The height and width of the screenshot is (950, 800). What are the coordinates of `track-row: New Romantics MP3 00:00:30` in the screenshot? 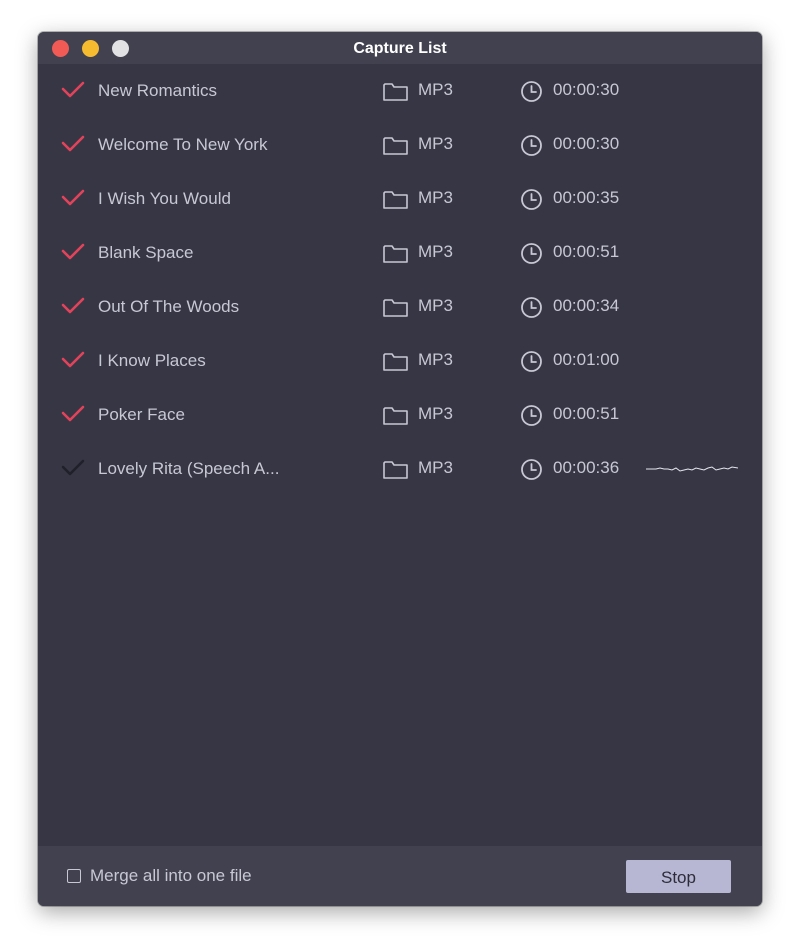 It's located at (400, 91).